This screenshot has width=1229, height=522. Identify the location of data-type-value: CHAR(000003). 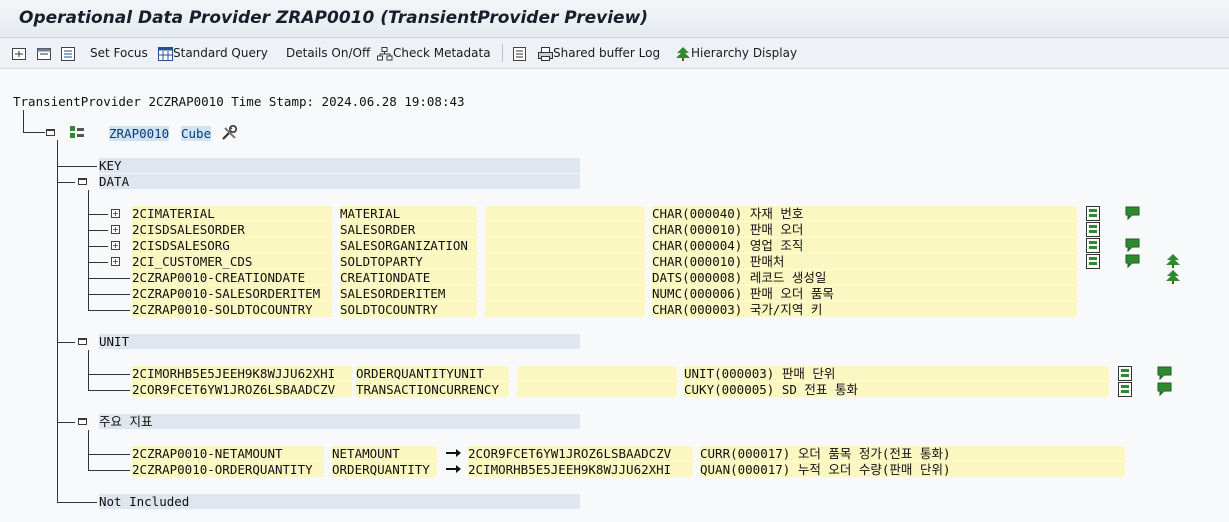
(697, 309).